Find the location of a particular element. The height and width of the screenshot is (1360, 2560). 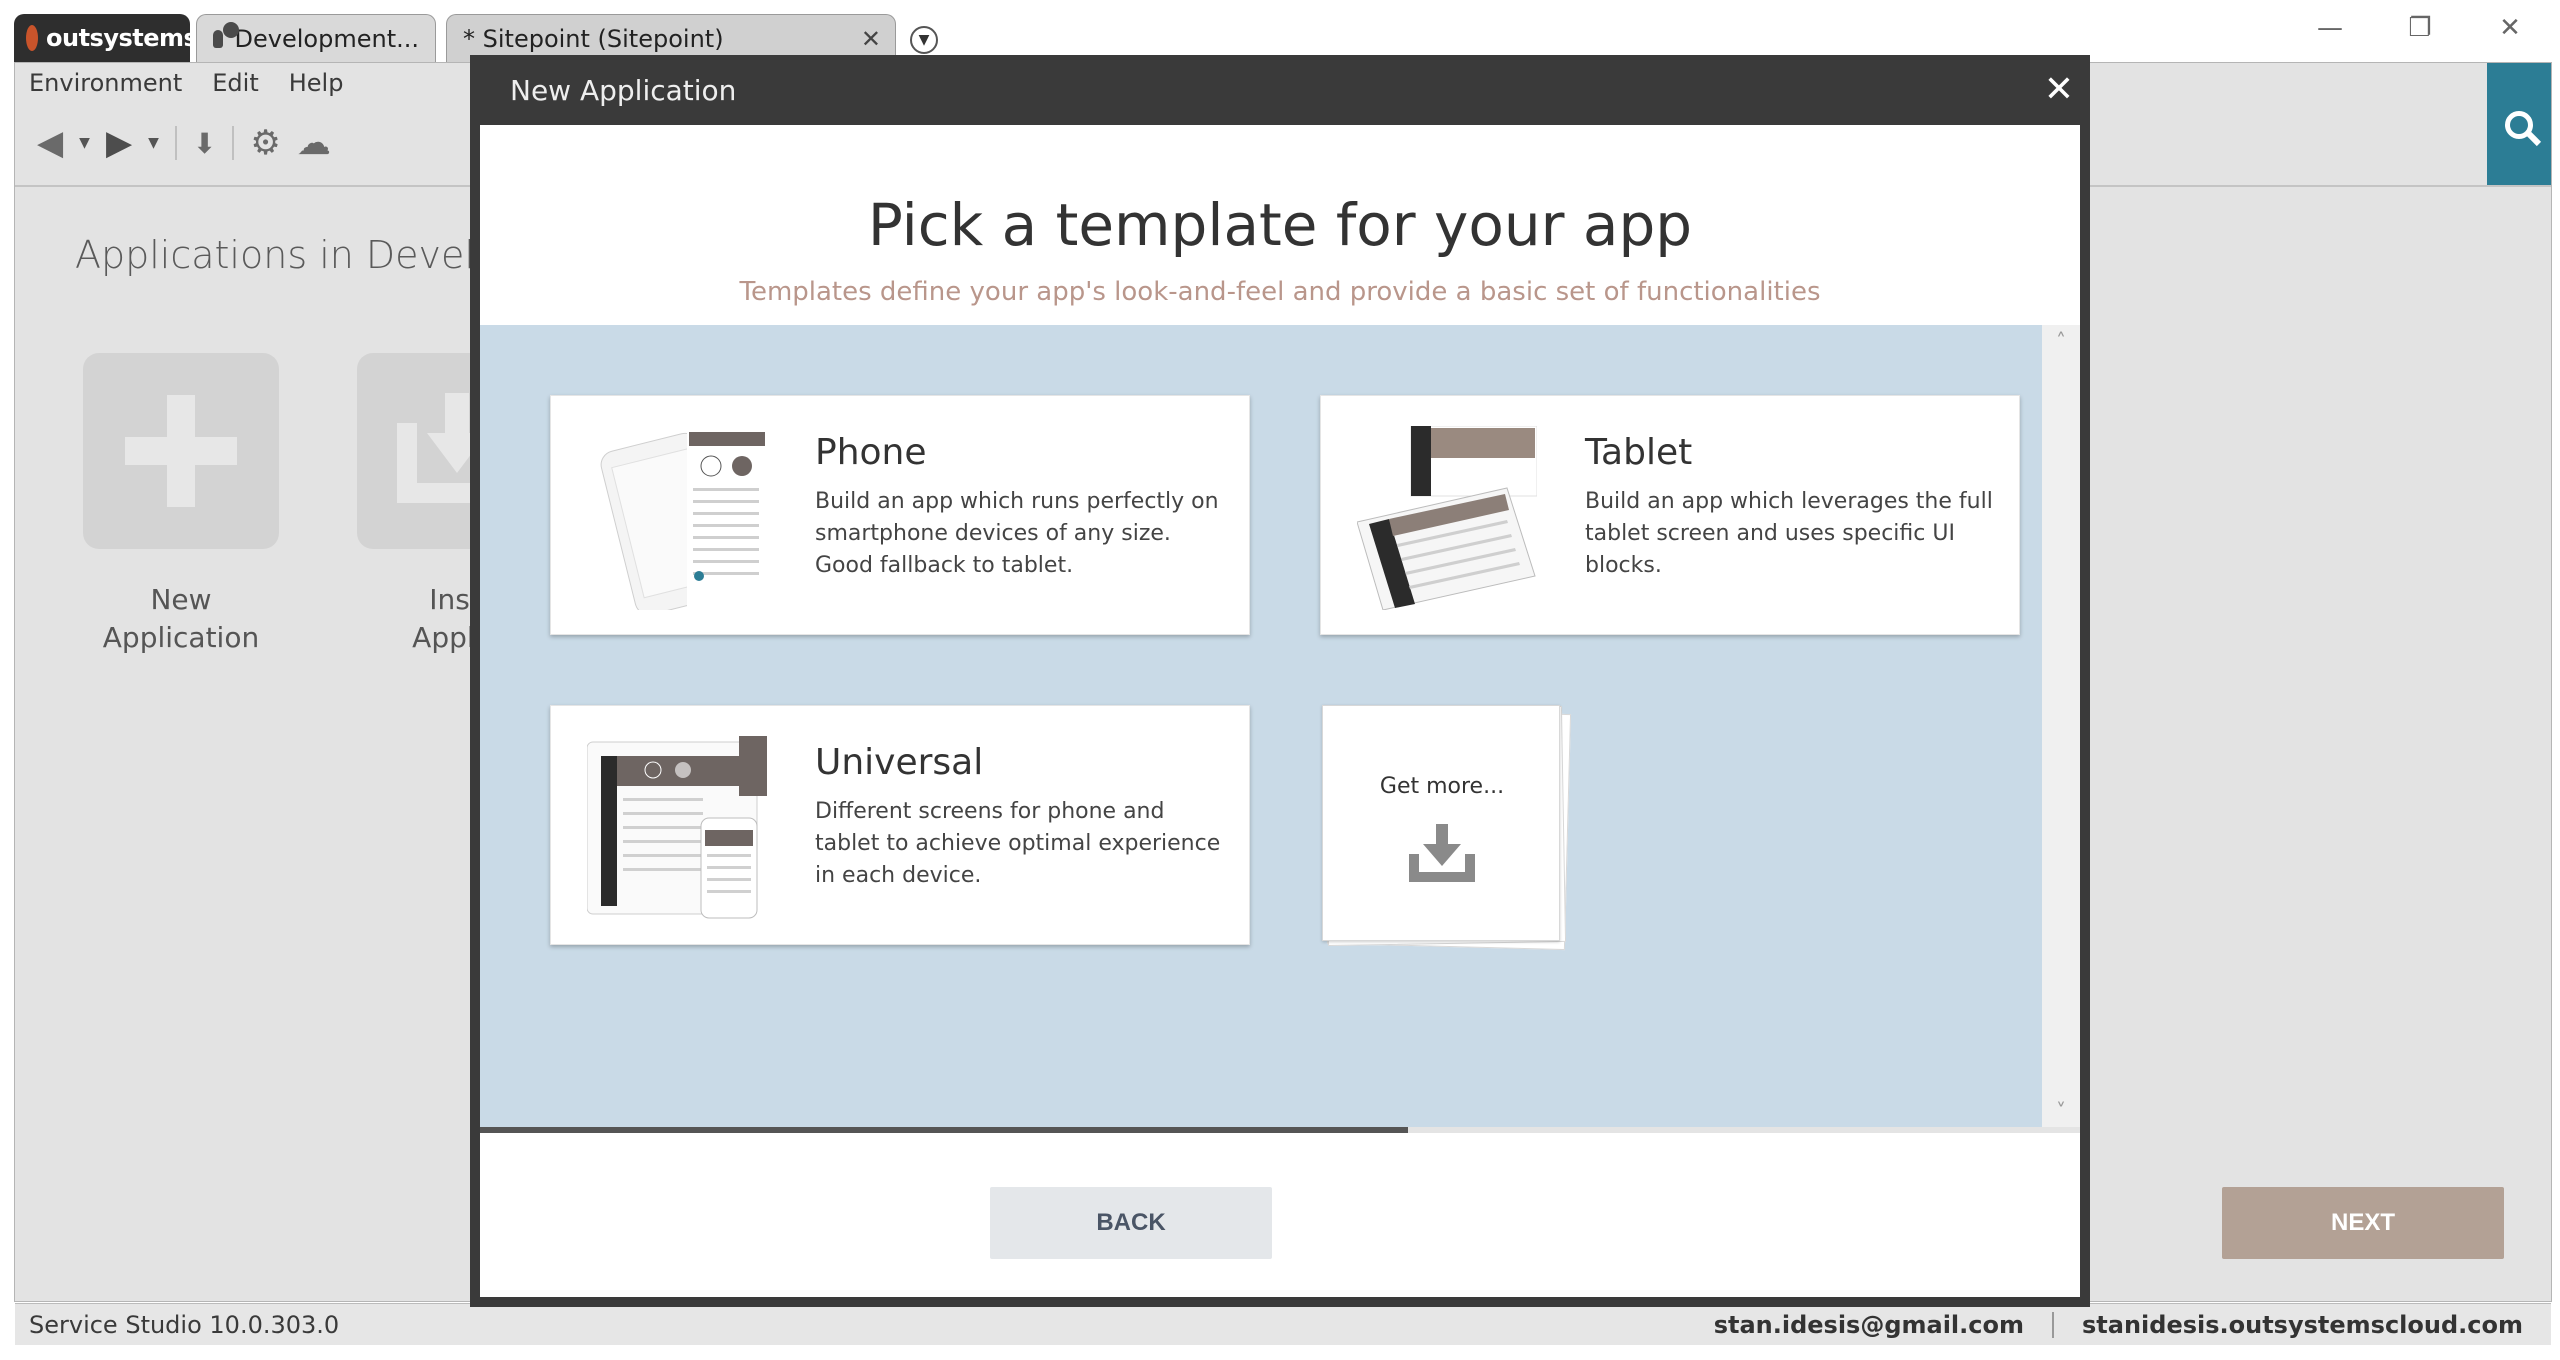

wizard-progress-fill is located at coordinates (944, 1130).